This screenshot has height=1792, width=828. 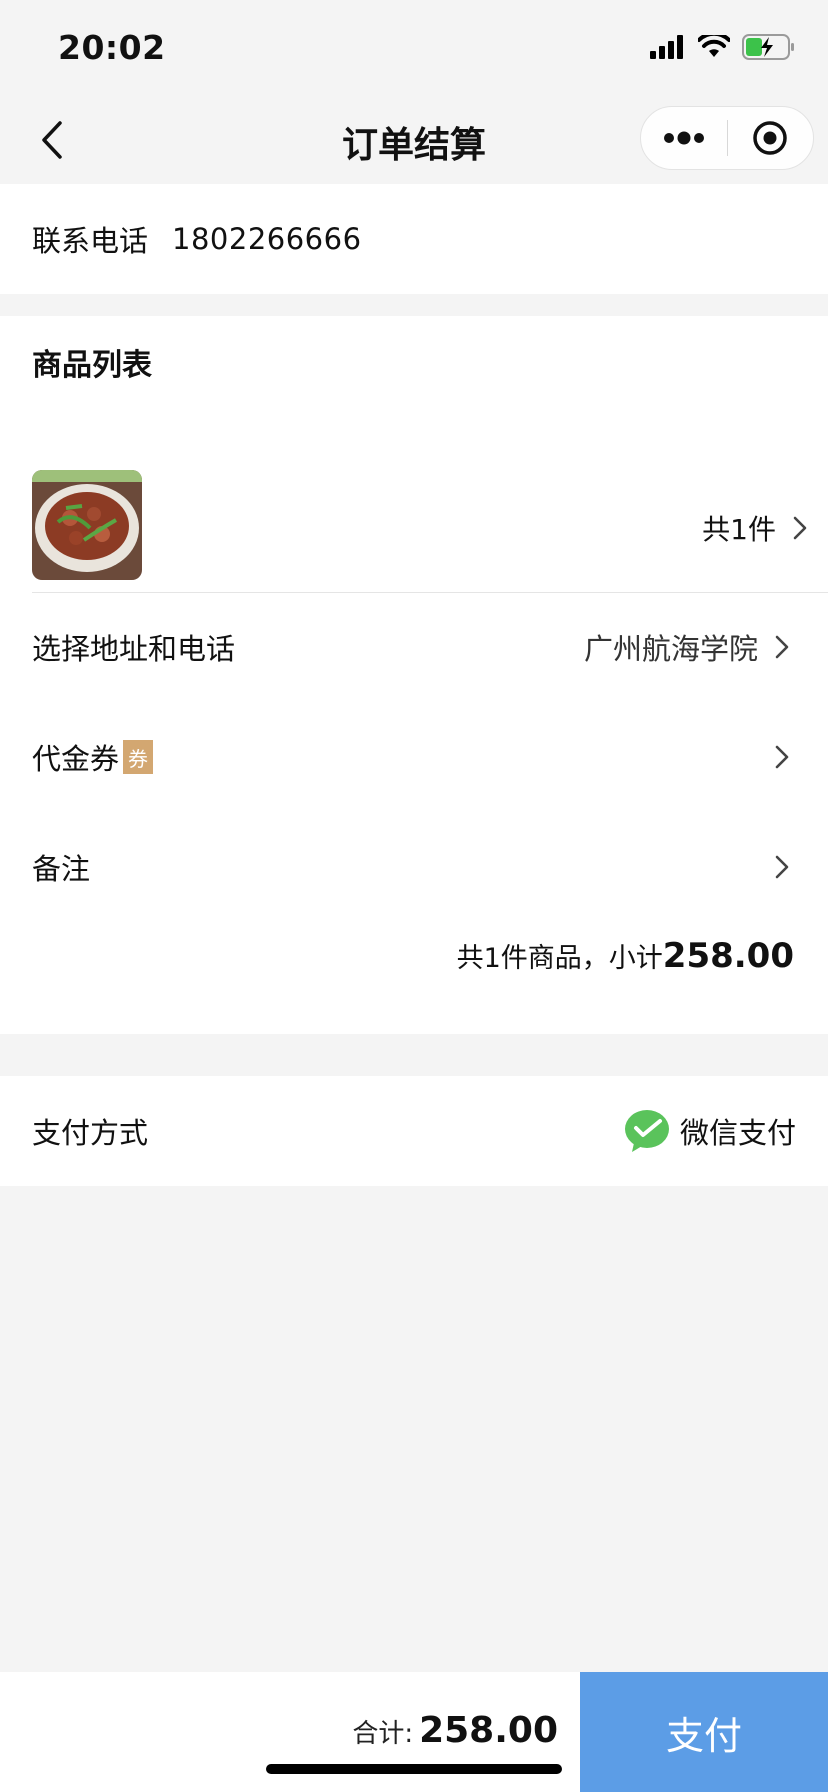 I want to click on address-value-wrap: 广州航海学院, so click(x=690, y=647).